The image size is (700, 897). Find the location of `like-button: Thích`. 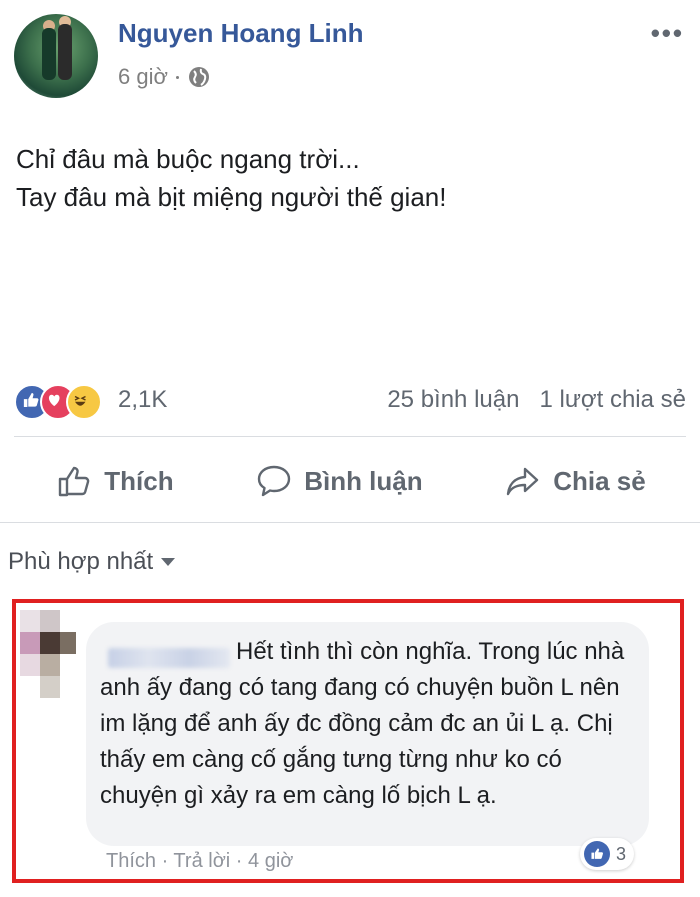

like-button: Thích is located at coordinates (114, 481).